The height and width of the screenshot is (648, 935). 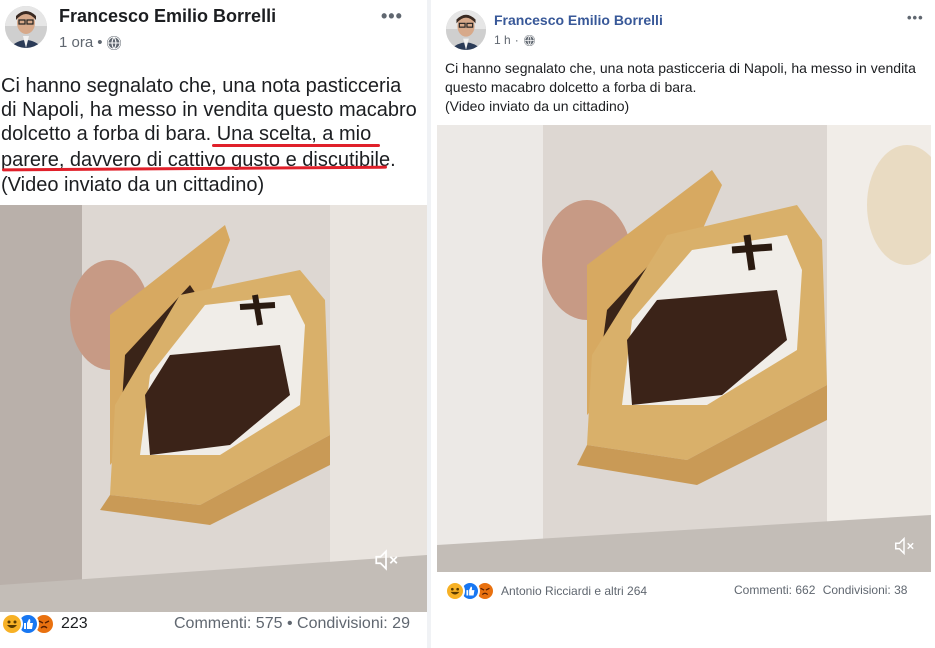 I want to click on post-timestamp: 1 h, so click(x=502, y=40).